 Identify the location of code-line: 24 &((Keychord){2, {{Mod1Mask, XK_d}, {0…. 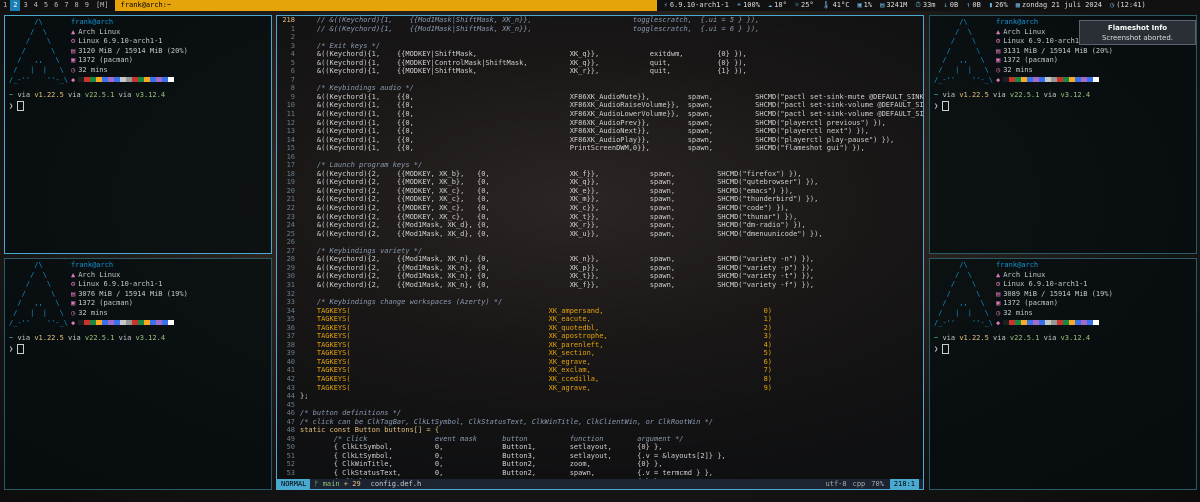
(600, 225).